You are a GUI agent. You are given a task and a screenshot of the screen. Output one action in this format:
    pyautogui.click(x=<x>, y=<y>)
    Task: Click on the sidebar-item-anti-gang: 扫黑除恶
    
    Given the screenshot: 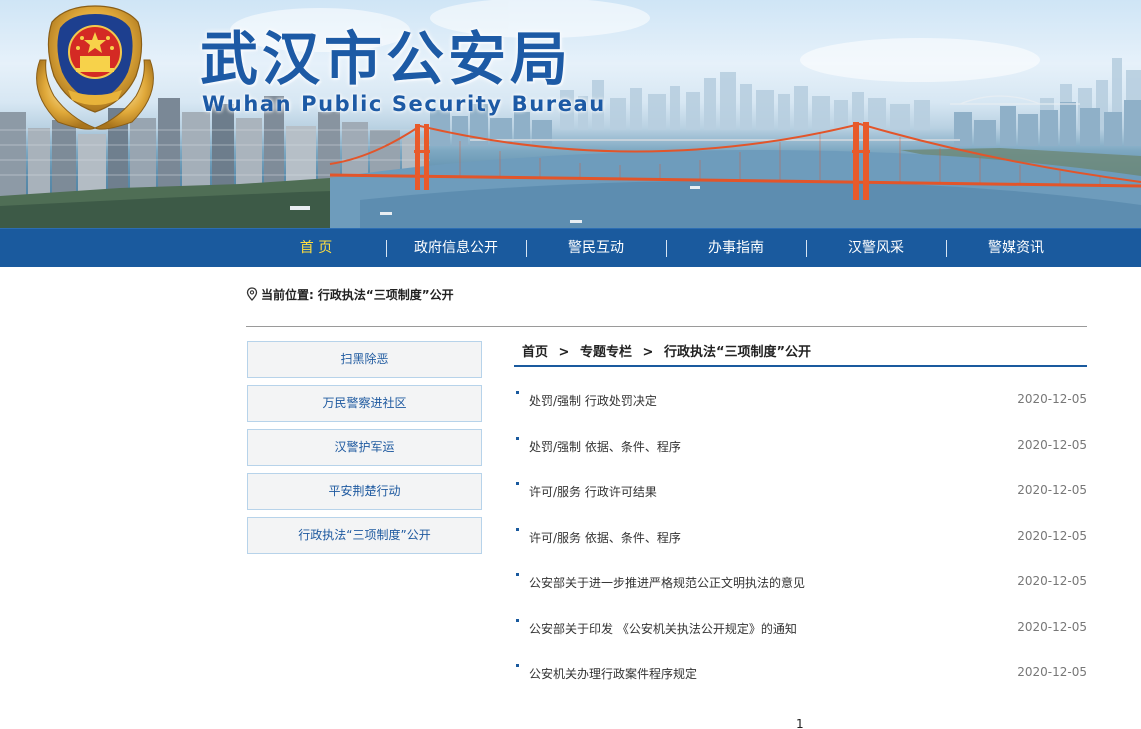 What is the action you would take?
    pyautogui.click(x=364, y=359)
    